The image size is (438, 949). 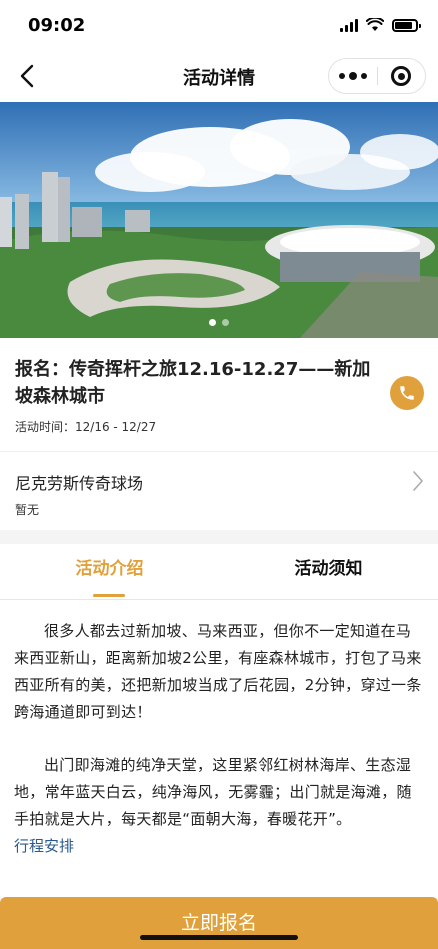 What do you see at coordinates (219, 537) in the screenshot?
I see `section-divider` at bounding box center [219, 537].